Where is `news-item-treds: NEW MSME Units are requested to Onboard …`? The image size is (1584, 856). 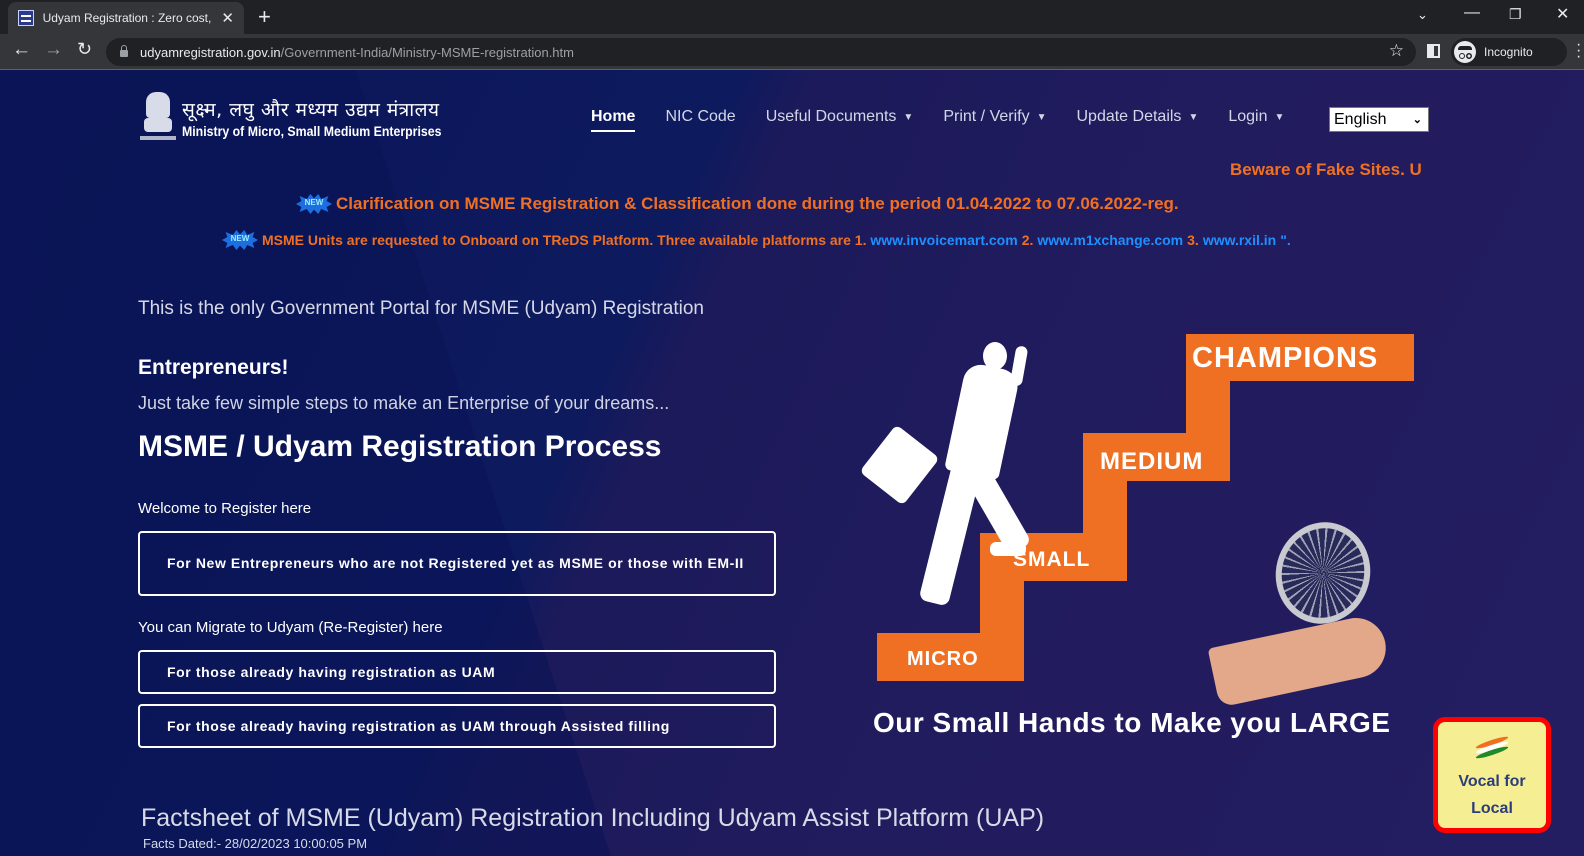 news-item-treds: NEW MSME Units are requested to Onboard … is located at coordinates (758, 240).